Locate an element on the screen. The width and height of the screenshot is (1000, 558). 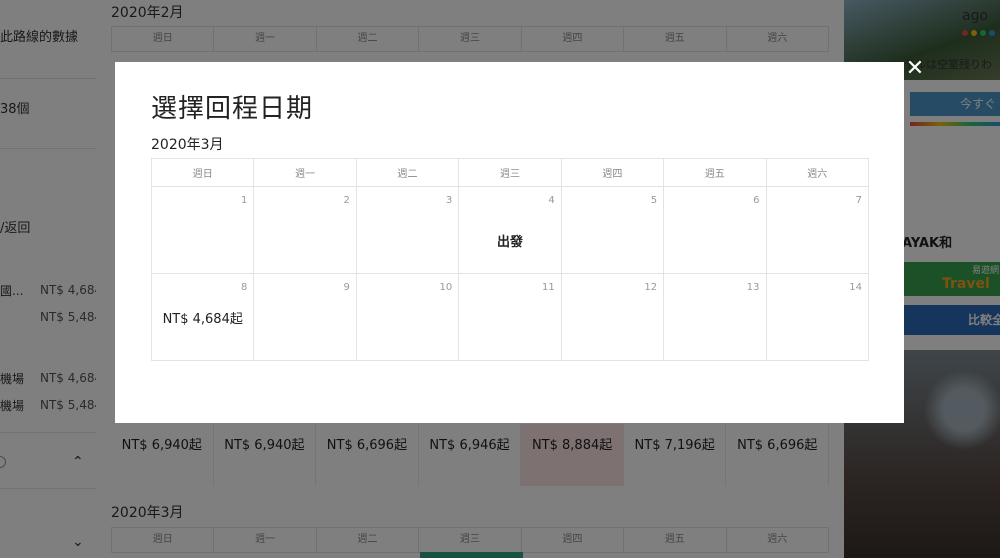
weekday-label: 週三 is located at coordinates (510, 172).